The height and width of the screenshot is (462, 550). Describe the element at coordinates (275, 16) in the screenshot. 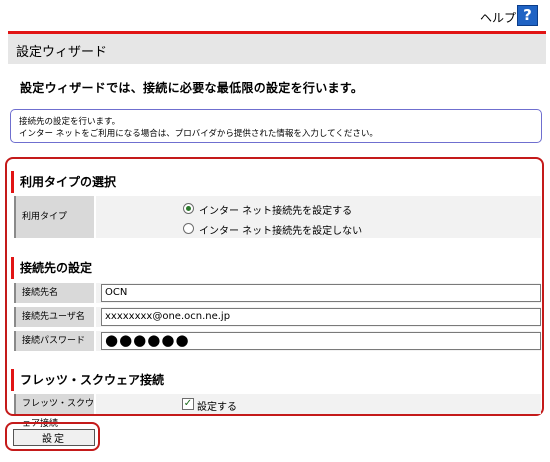

I see `top-bar: ヘルプ ?` at that location.